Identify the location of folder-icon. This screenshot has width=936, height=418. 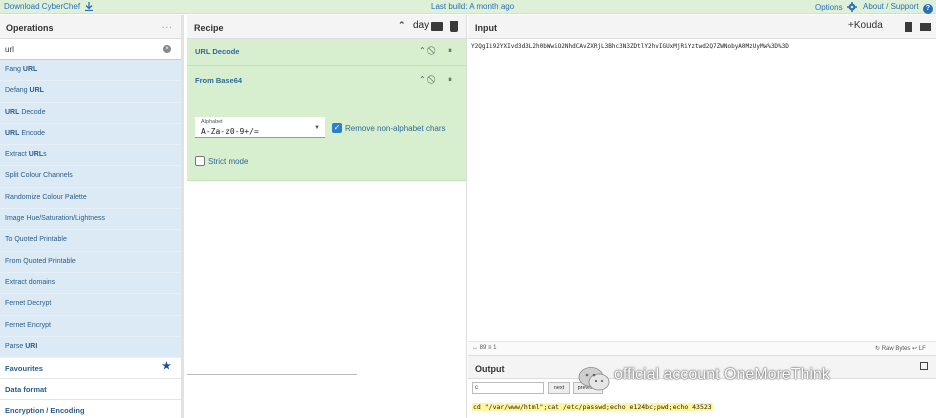
(437, 26).